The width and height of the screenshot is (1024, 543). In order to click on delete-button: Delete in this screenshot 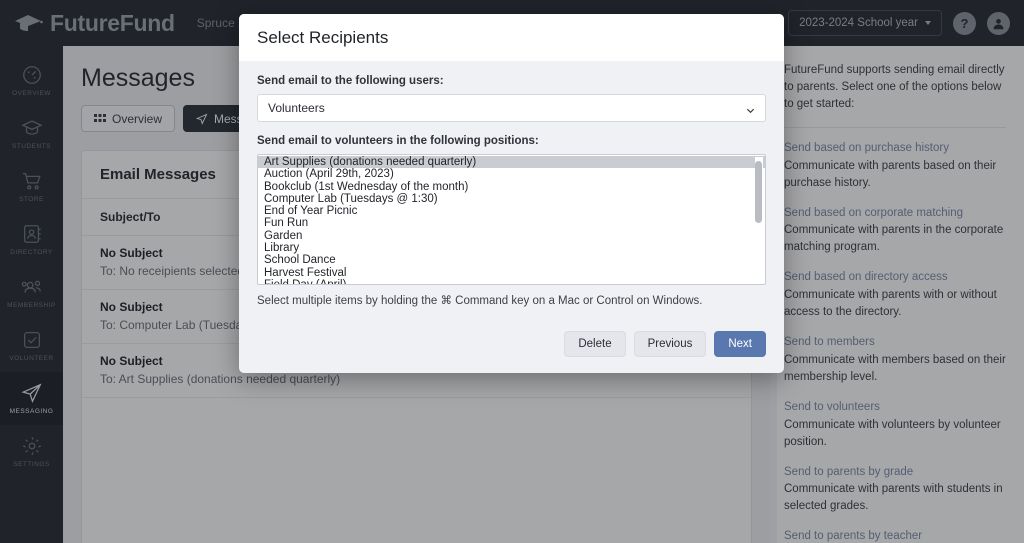, I will do `click(595, 344)`.